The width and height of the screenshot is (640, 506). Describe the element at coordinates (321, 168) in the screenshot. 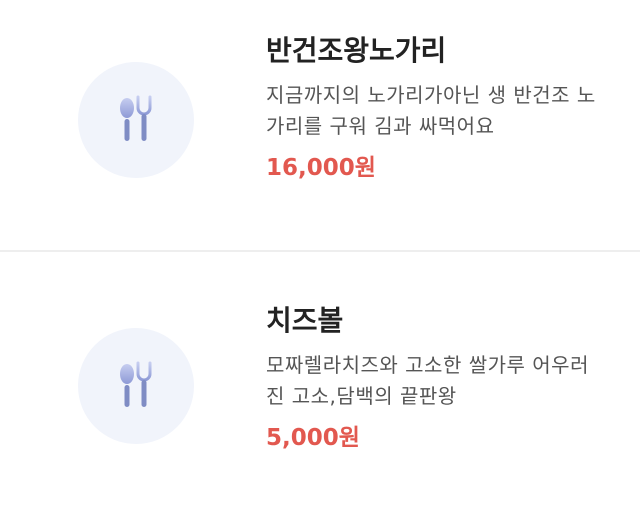

I see `menu-price: 16,000원` at that location.